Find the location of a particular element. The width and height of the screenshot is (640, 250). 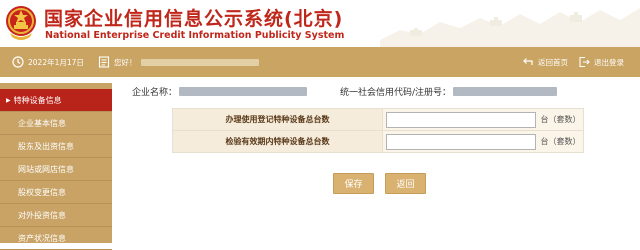

credit-code-label: 统一社会信用代码/注册号： is located at coordinates (396, 93).